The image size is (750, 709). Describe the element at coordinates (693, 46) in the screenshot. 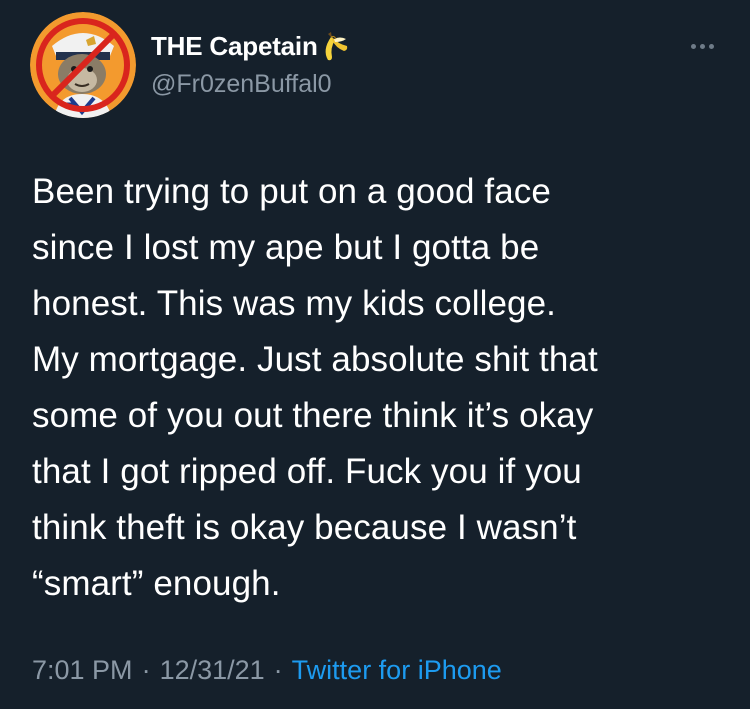

I see `more-options-icon` at that location.